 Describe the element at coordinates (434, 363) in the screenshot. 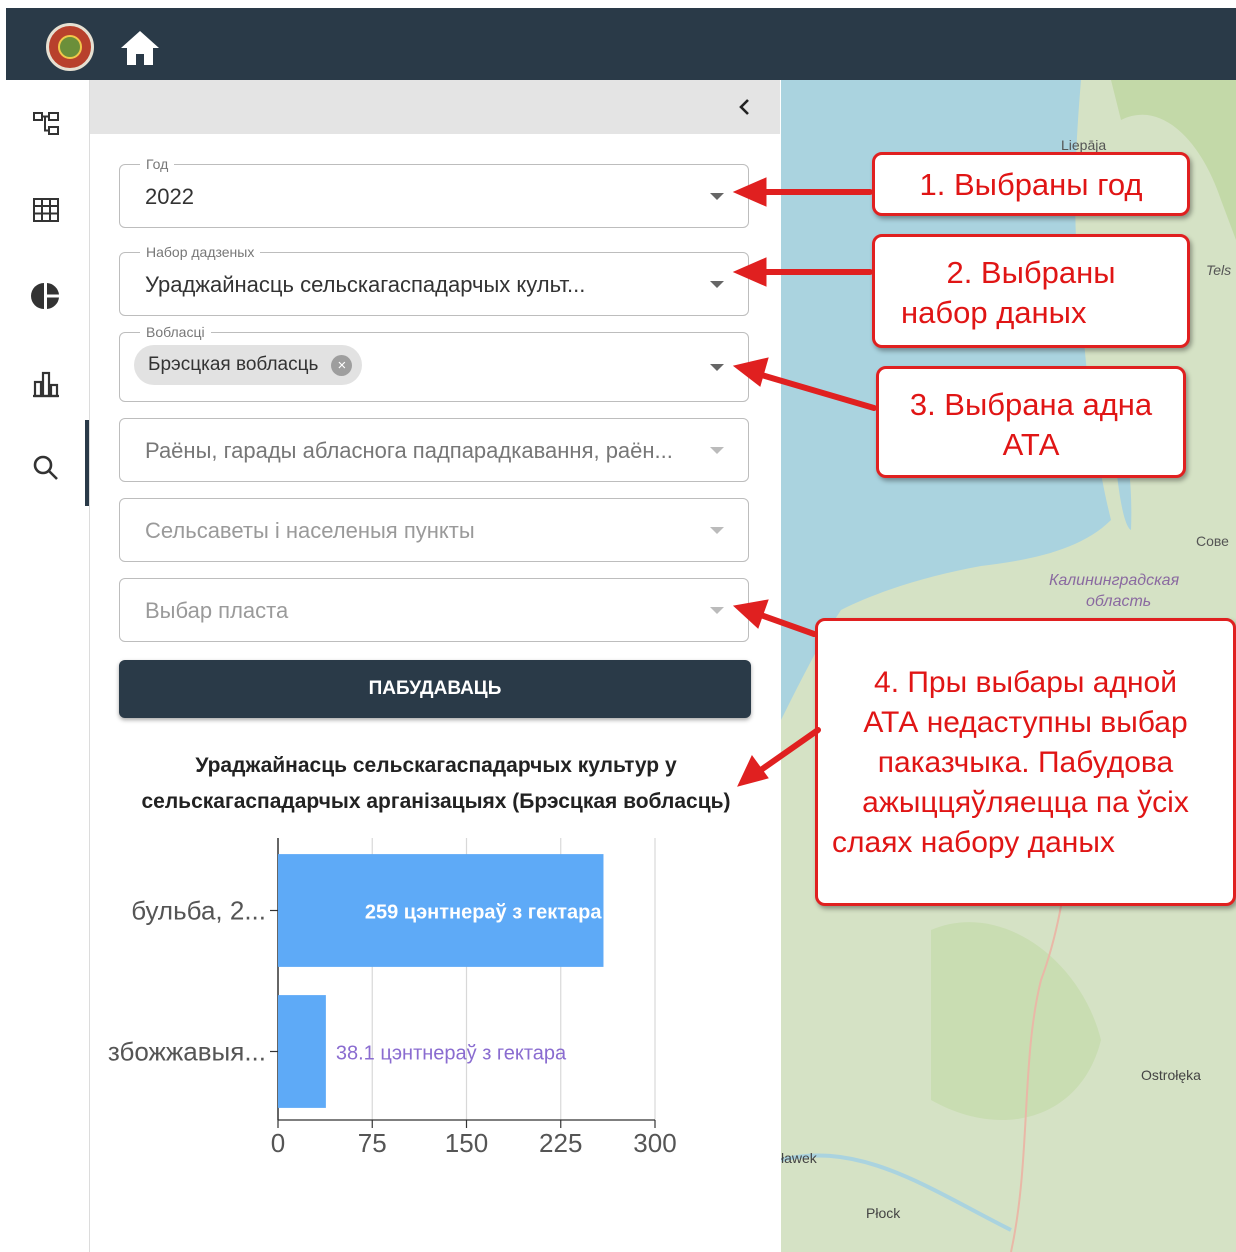

I see `regions-select: Вобласці Брэсцкая вобласць ×` at that location.